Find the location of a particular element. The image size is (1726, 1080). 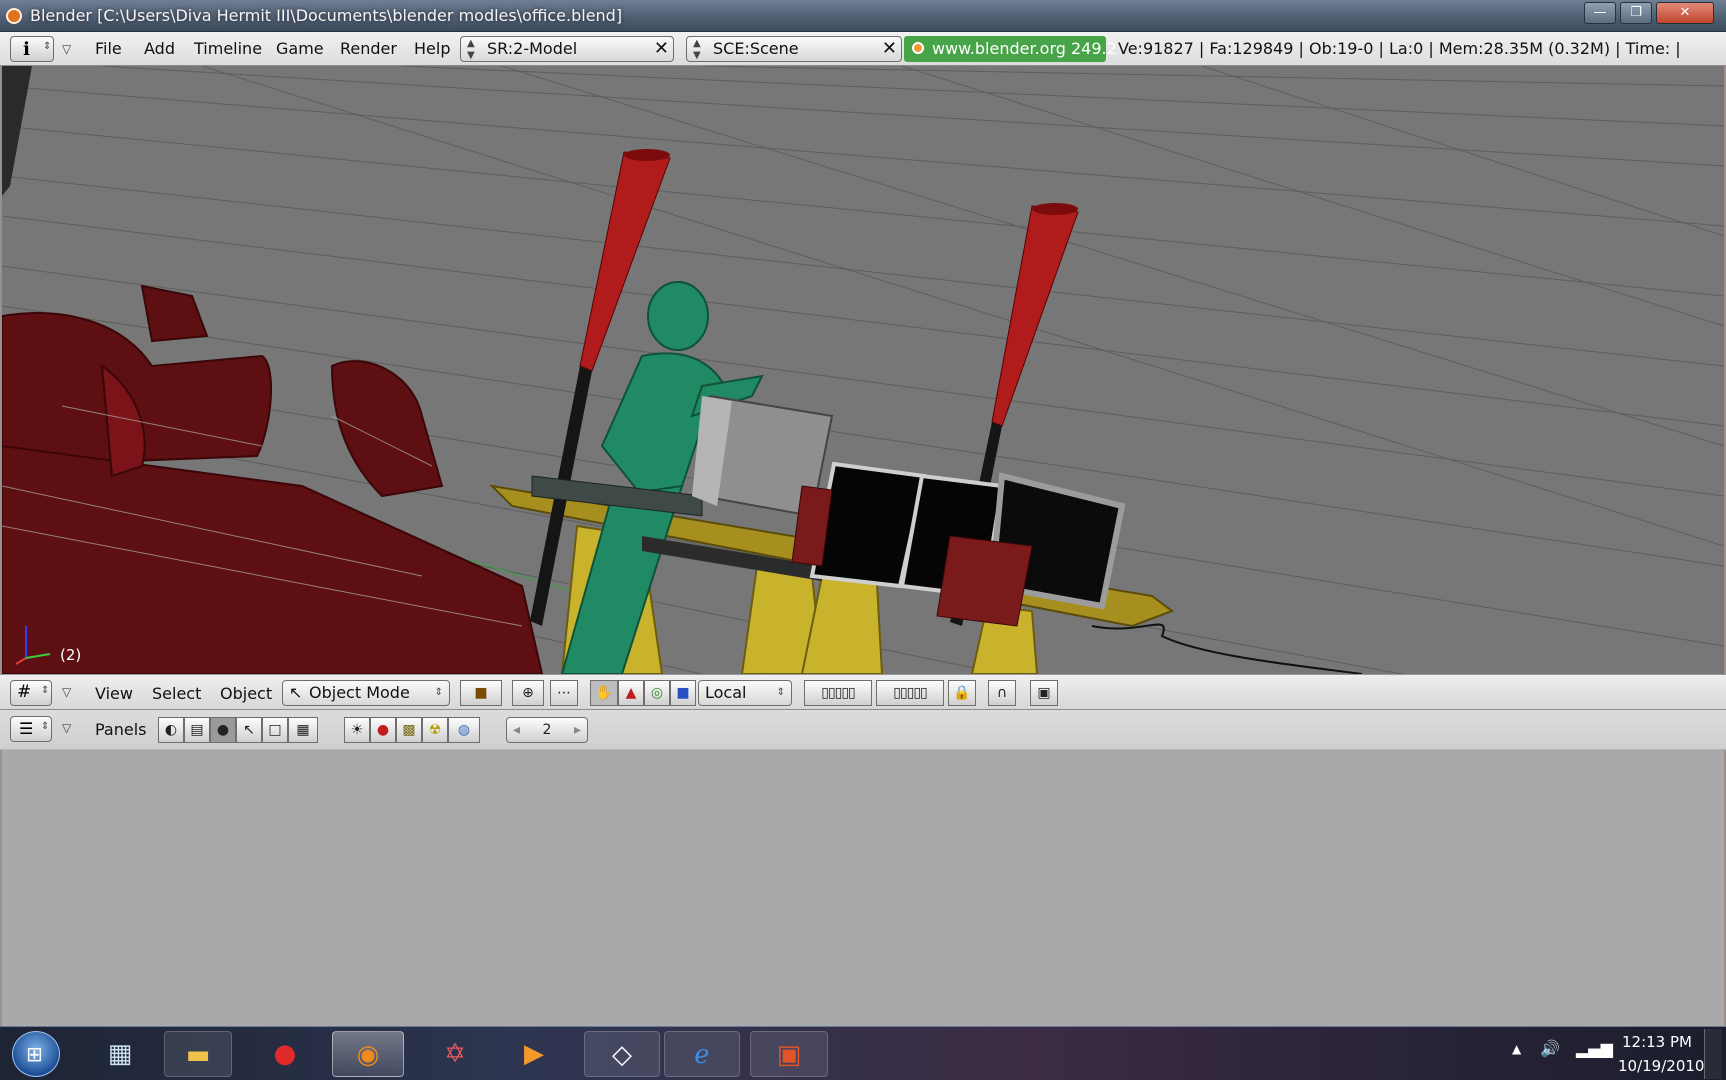

close-button: ✕ is located at coordinates (1685, 13).